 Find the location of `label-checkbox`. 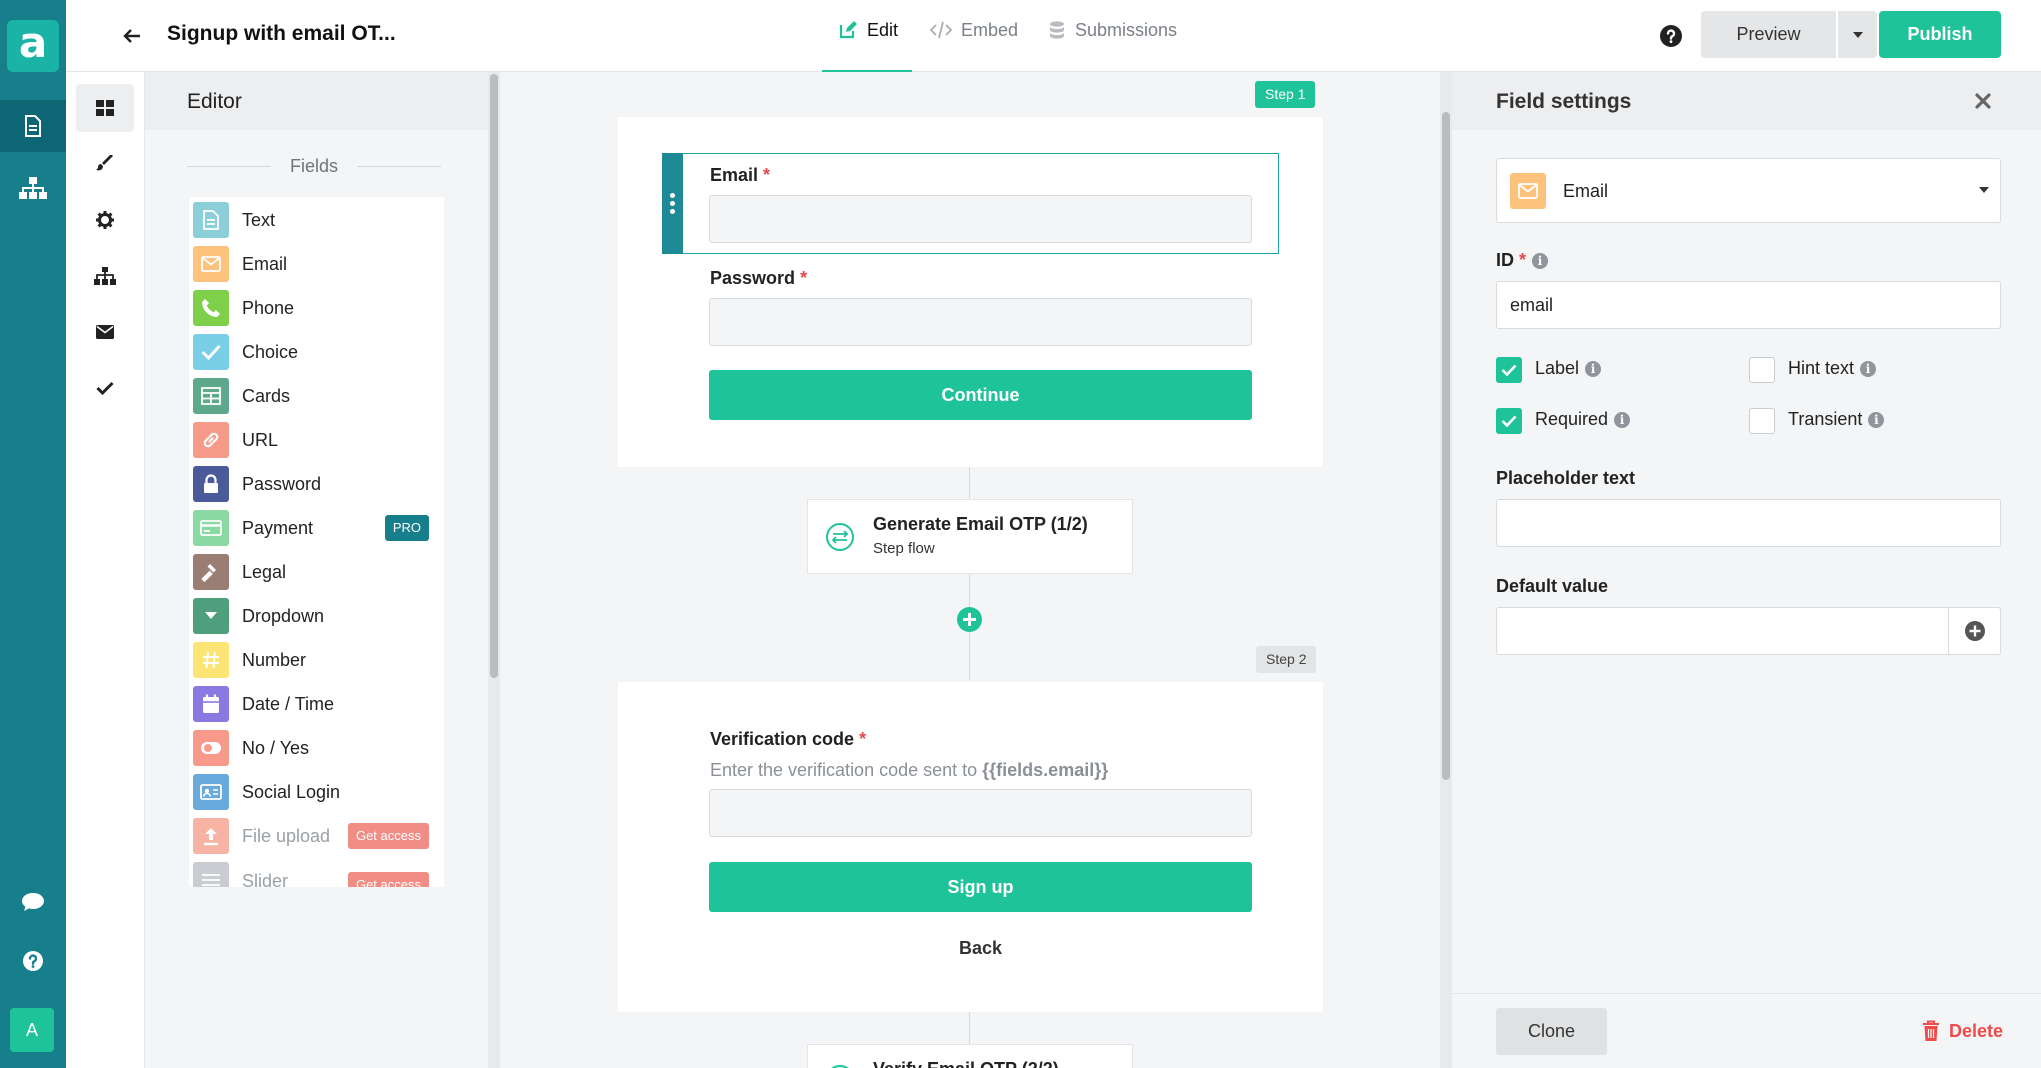

label-checkbox is located at coordinates (1509, 370).